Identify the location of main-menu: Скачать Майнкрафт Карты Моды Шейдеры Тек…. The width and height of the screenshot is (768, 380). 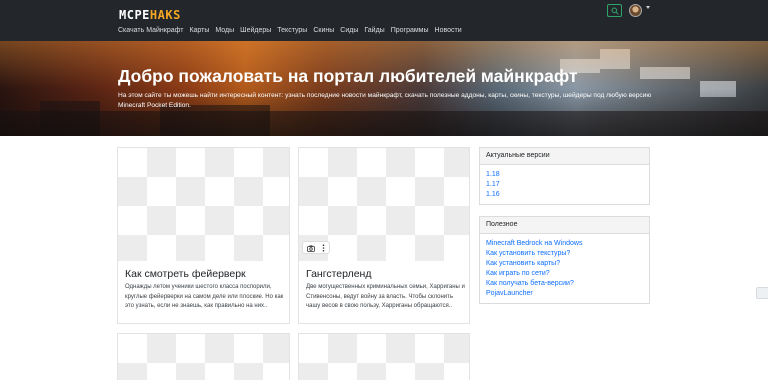
(293, 30).